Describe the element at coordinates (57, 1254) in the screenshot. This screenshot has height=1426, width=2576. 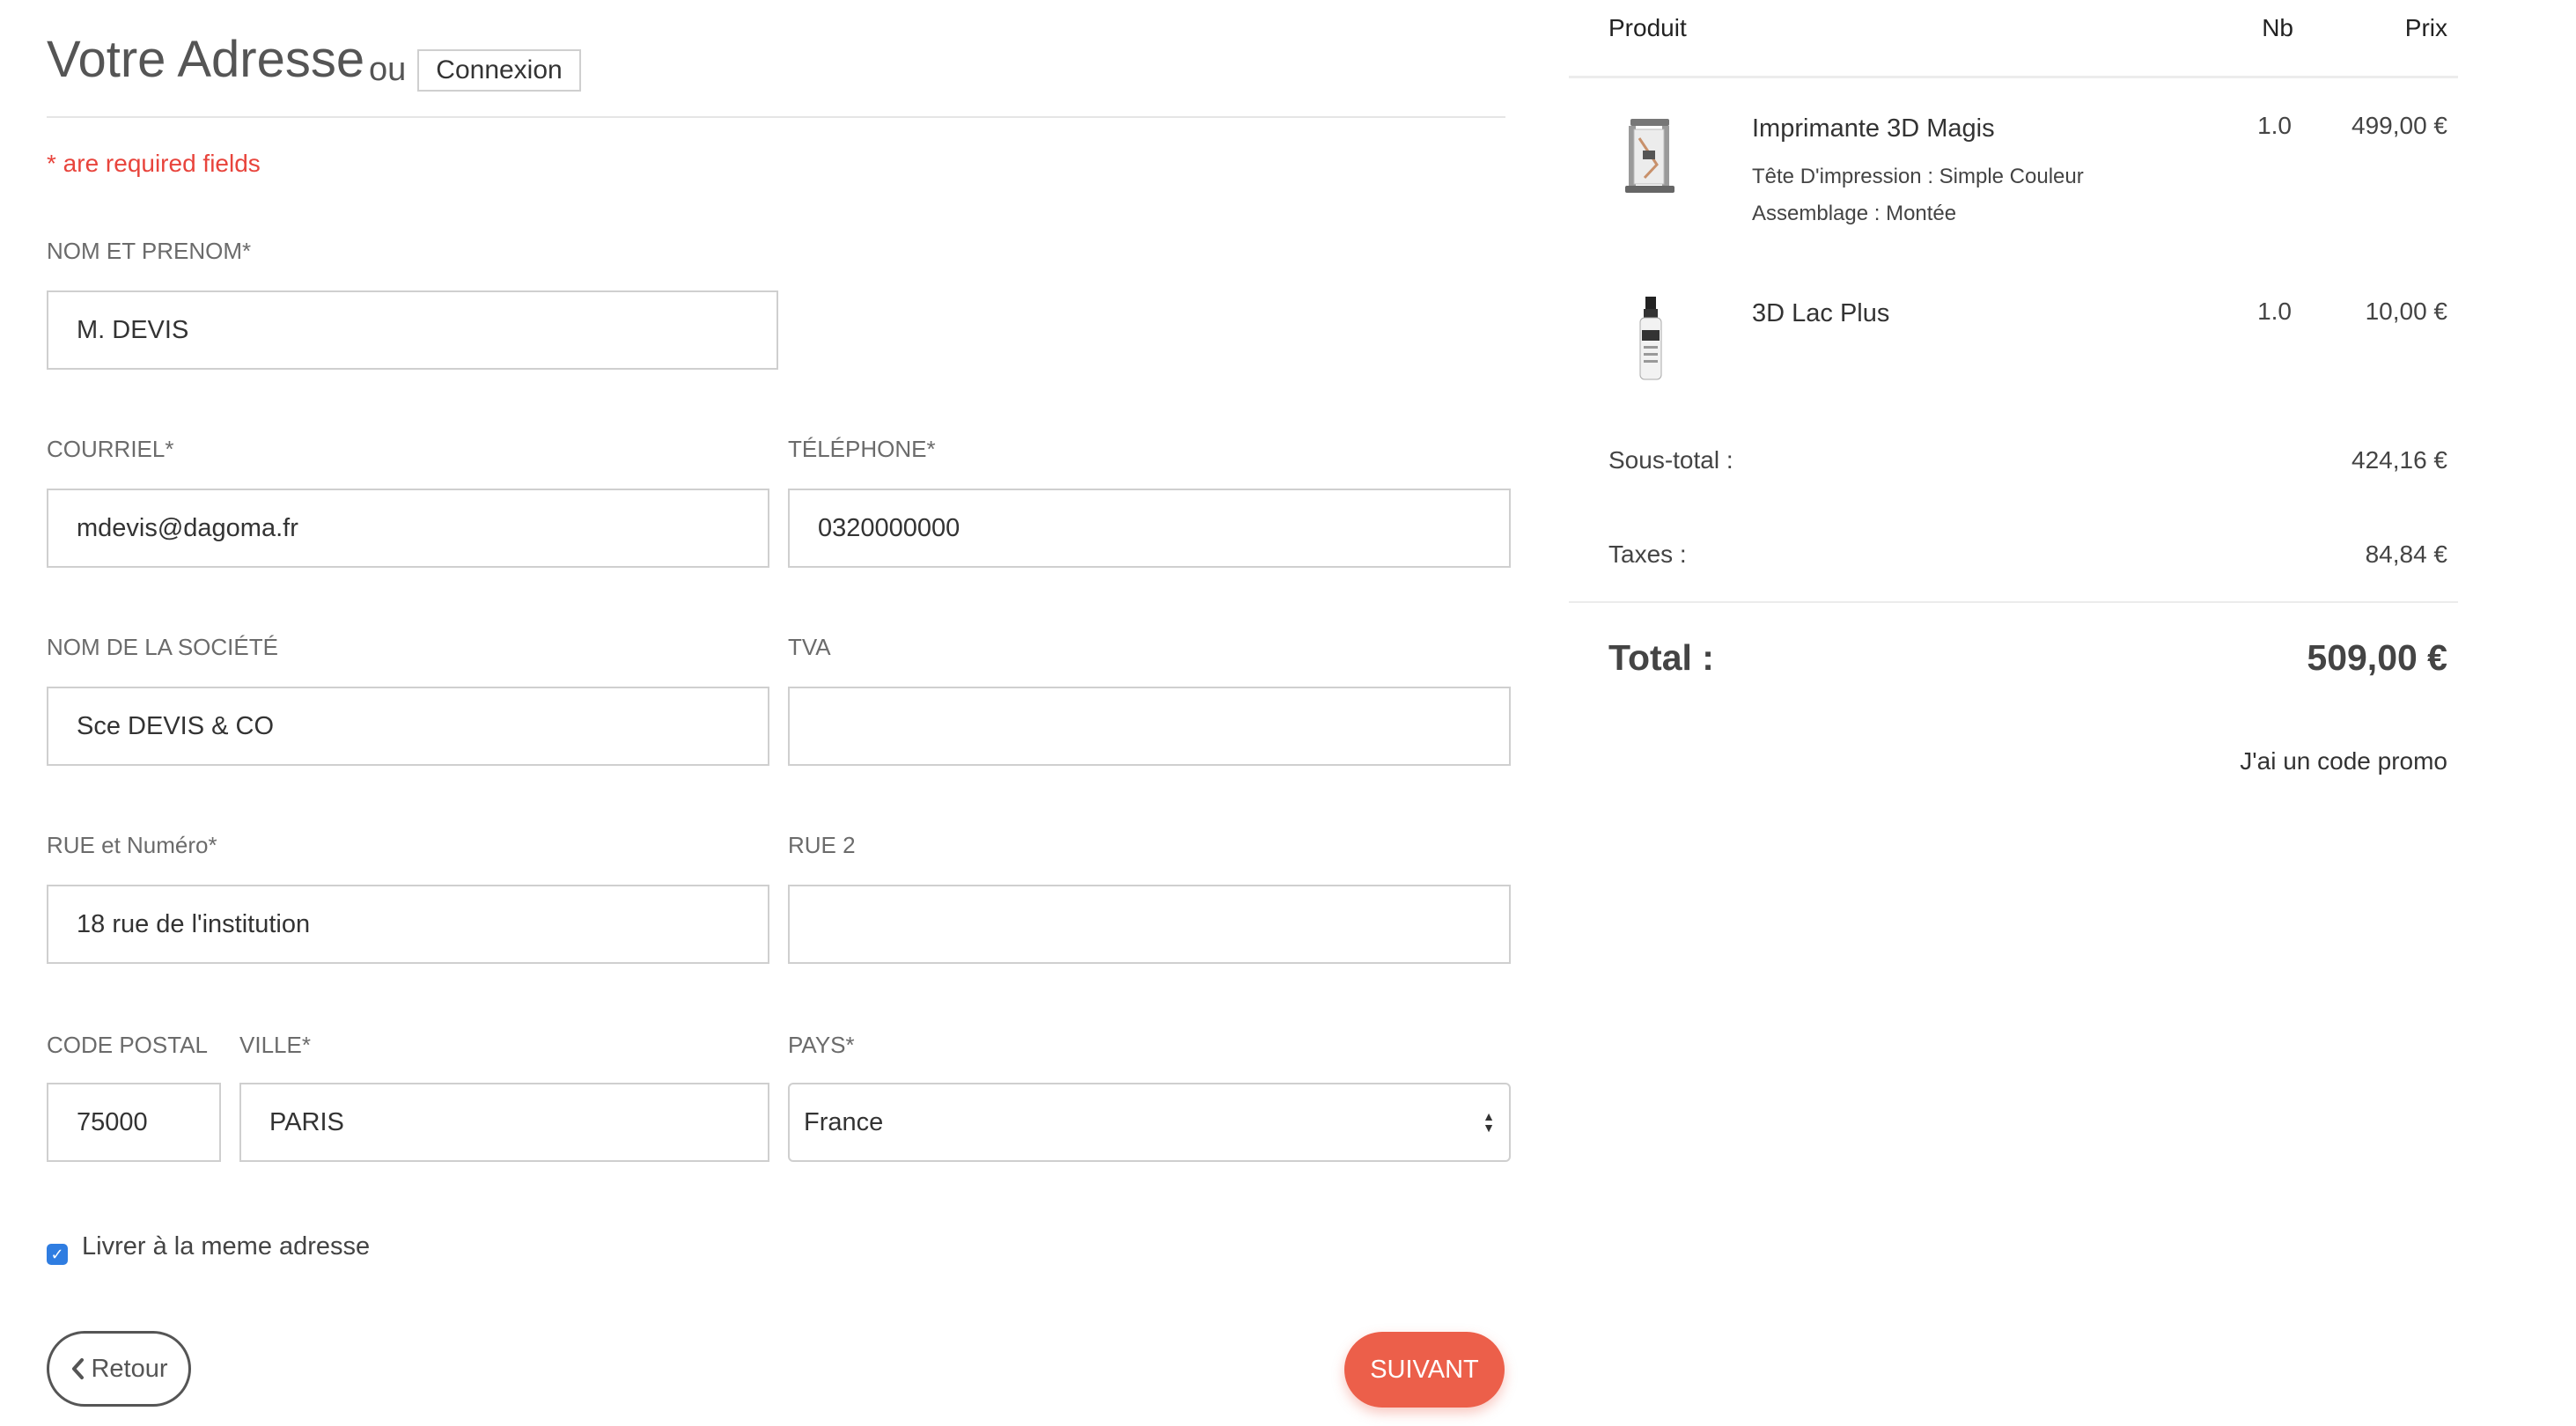
I see `same-address-checkbox: ✓` at that location.